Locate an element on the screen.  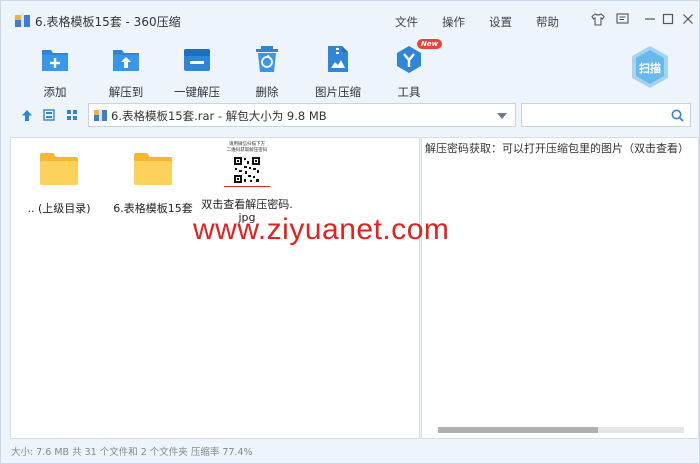
file-item-image: 请用微信扫描下方 二维码获取解压密码 双击查看解压密码.jpg is located at coordinates (247, 183).